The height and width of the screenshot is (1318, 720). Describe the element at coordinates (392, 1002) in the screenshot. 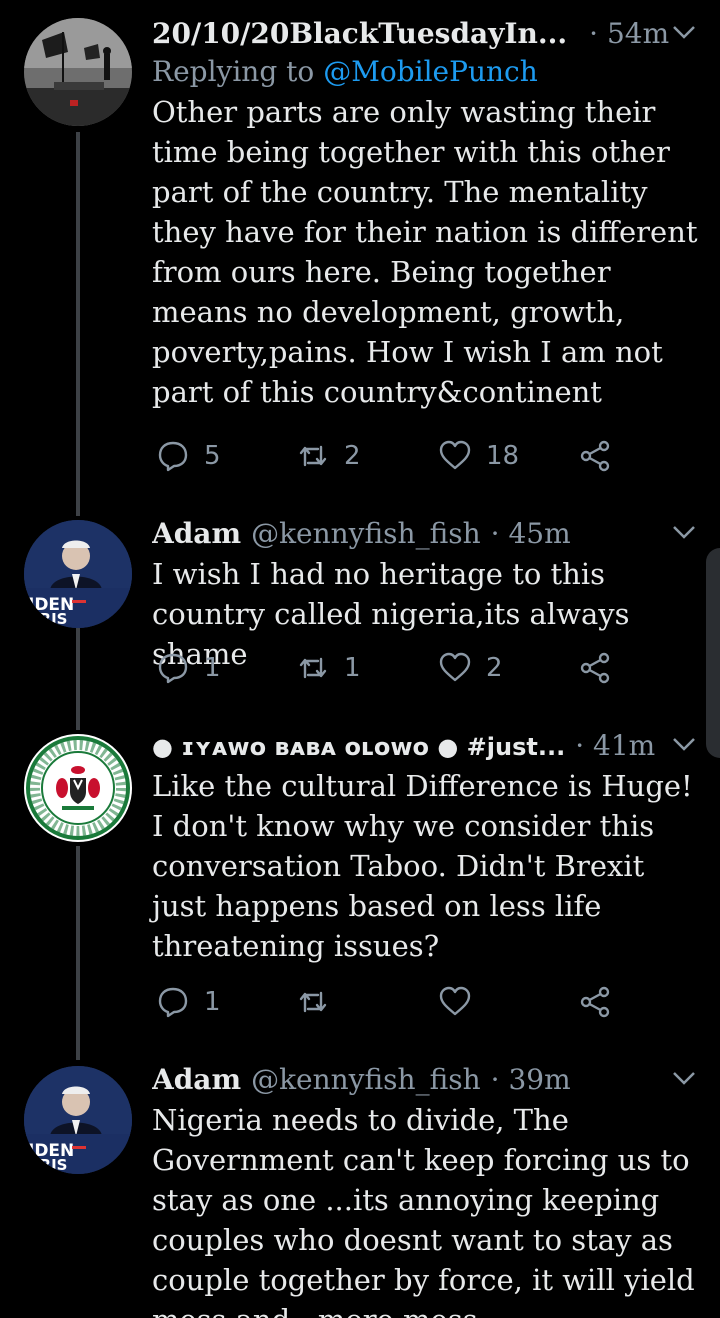

I see `tweet-actions: 1` at that location.